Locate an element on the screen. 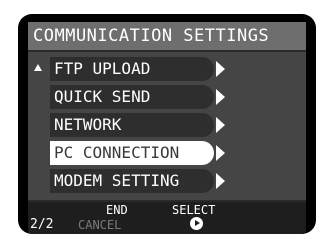 The width and height of the screenshot is (336, 248). scroll-up-icon is located at coordinates (38, 67).